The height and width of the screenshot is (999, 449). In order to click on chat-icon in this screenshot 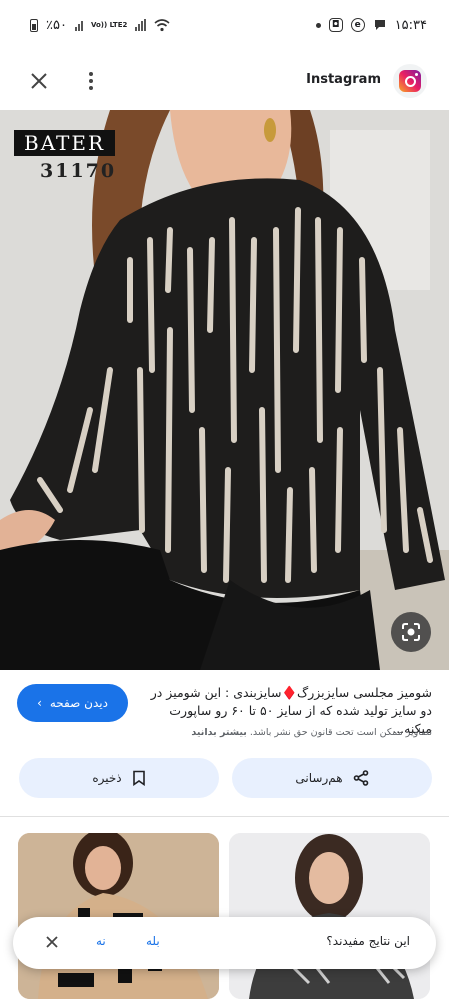, I will do `click(379, 25)`.